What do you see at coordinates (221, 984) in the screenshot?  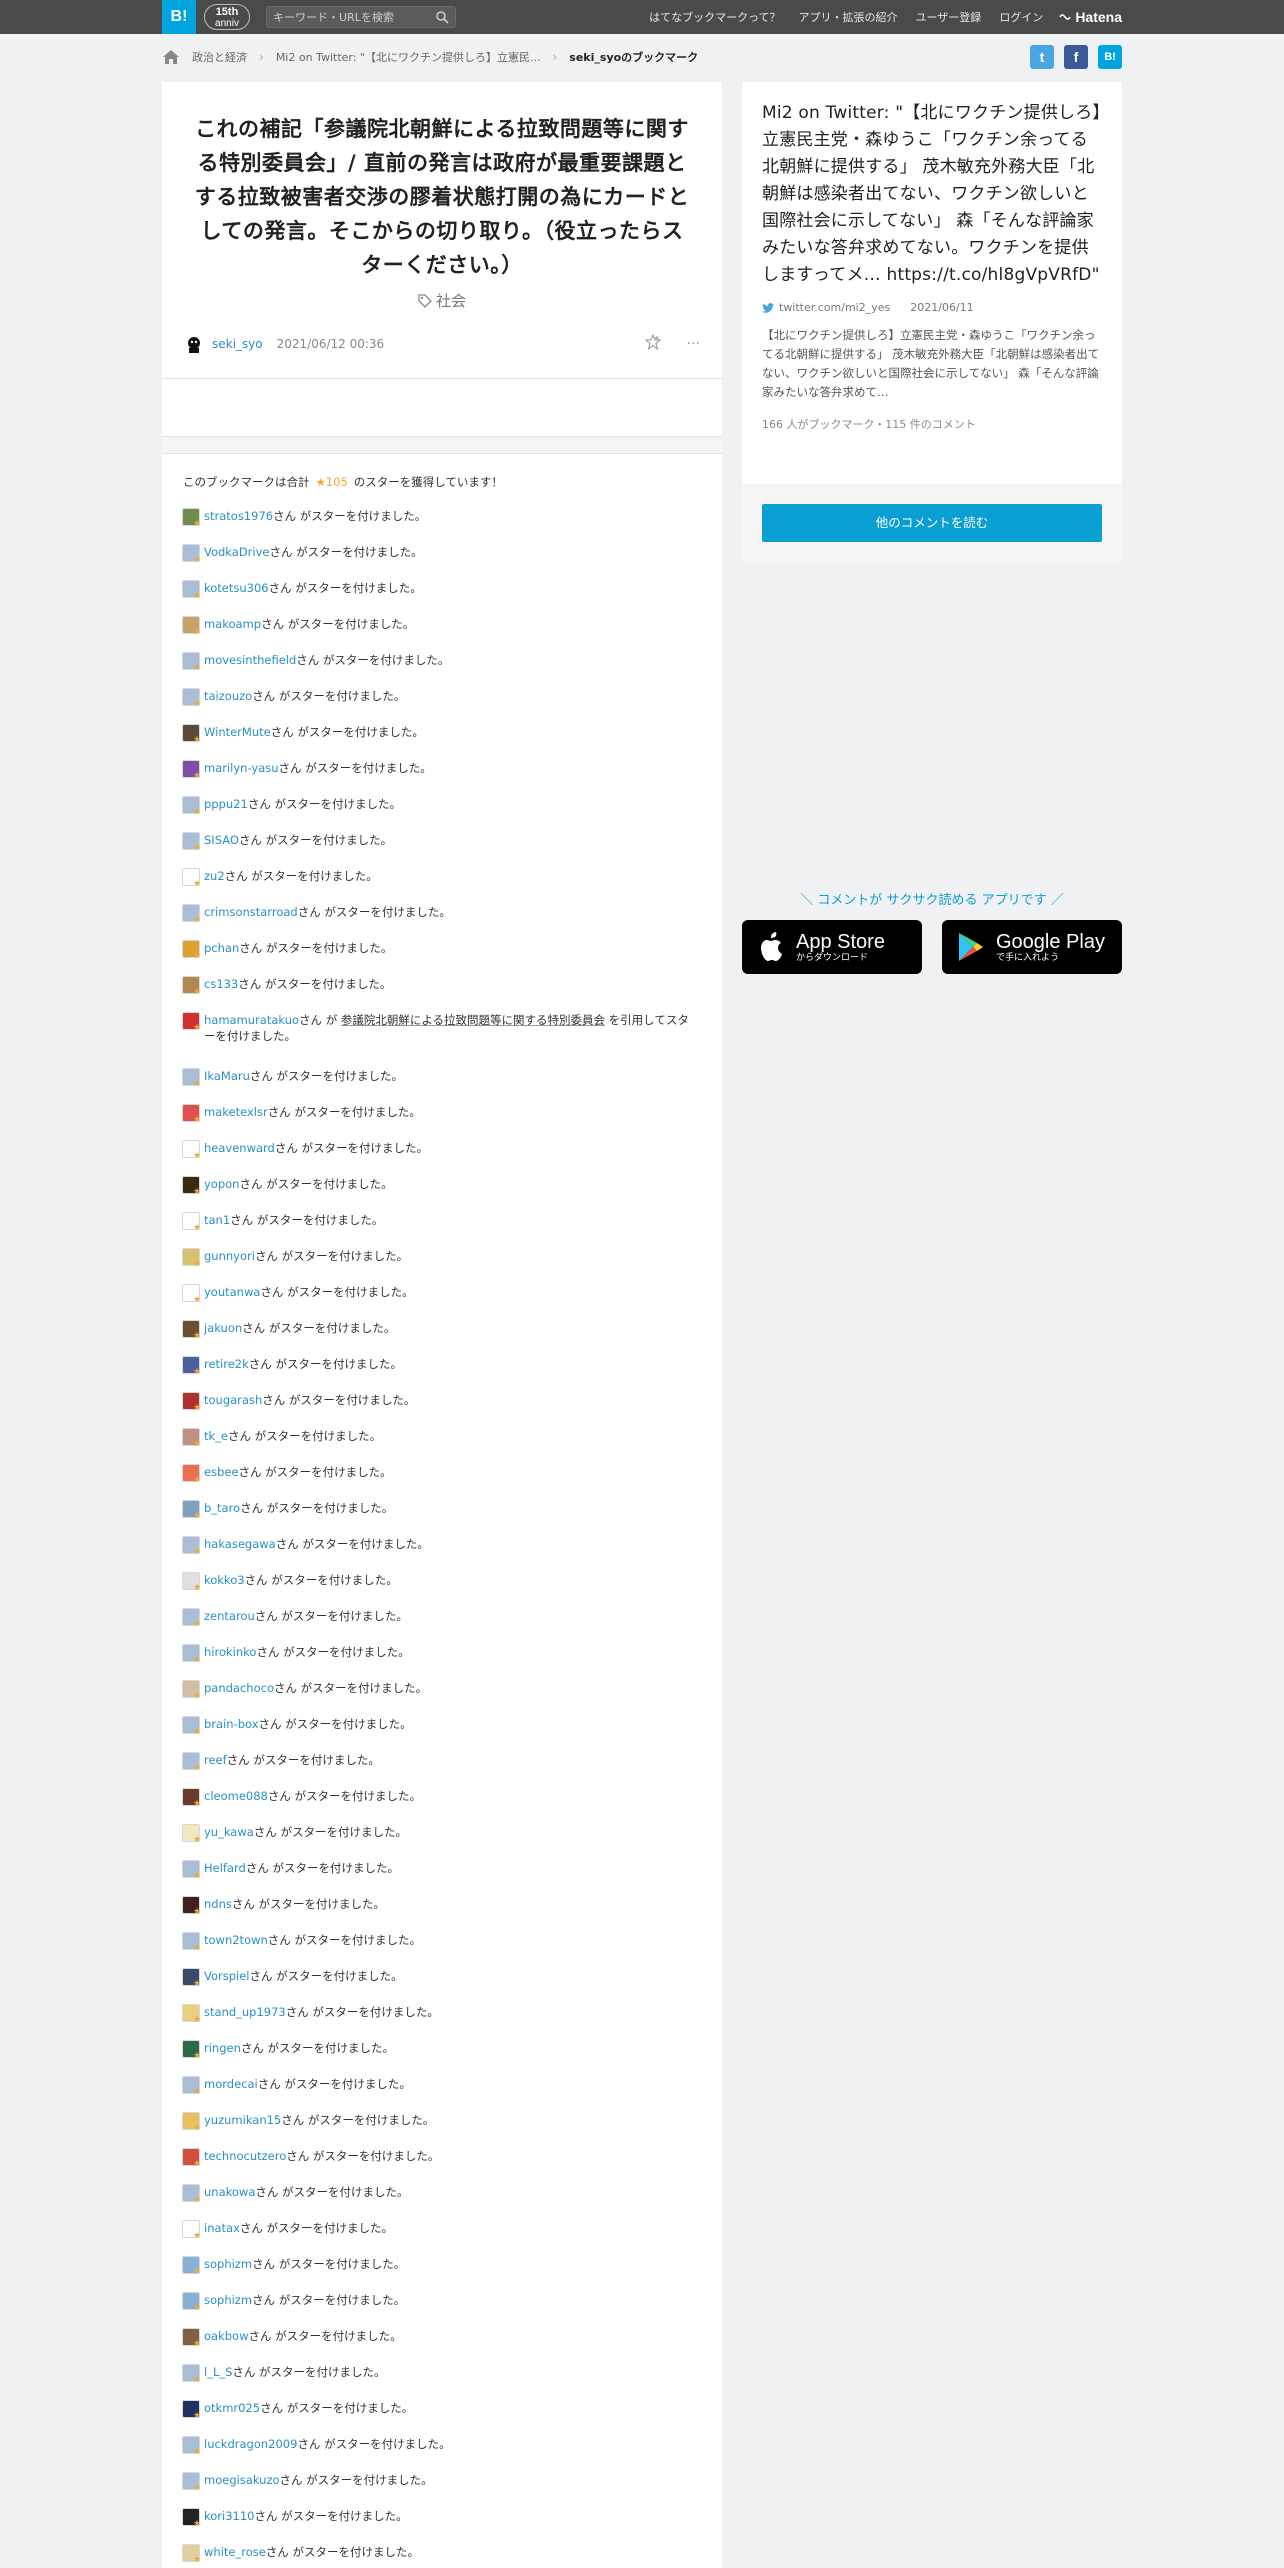 I see `star-user-link: cs133` at bounding box center [221, 984].